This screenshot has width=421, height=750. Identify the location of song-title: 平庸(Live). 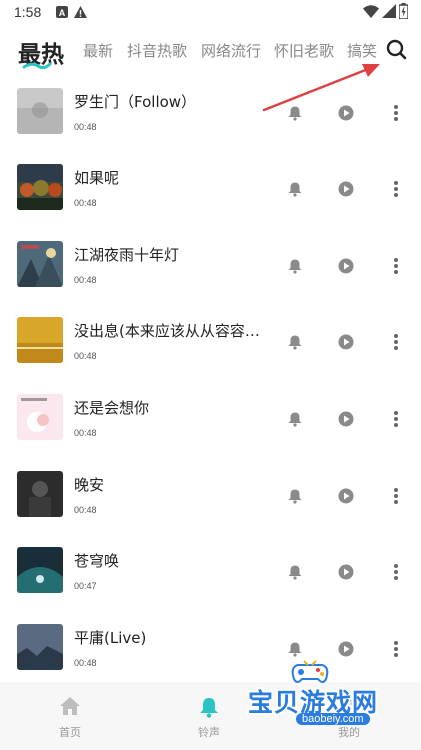
(110, 638).